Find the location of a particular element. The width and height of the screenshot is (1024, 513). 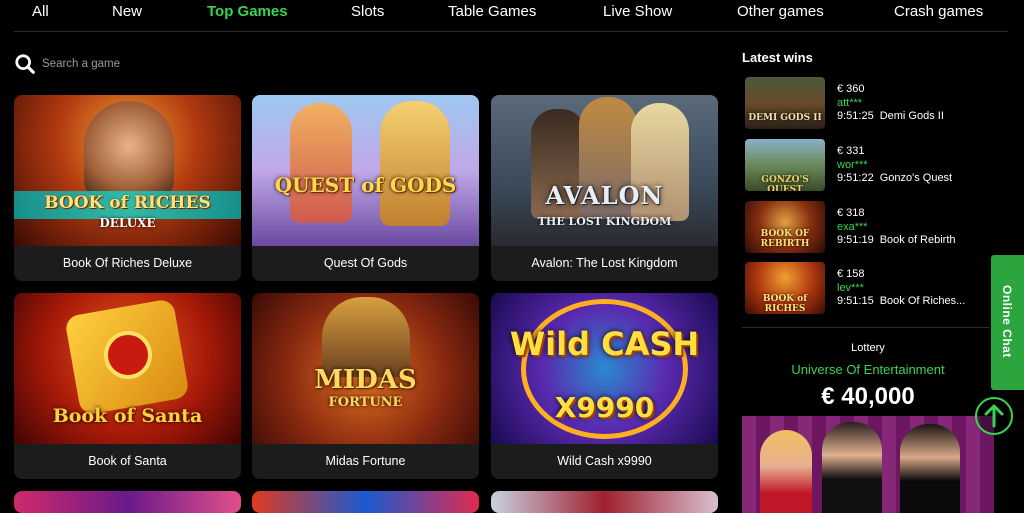

wins-divider is located at coordinates (866, 327).